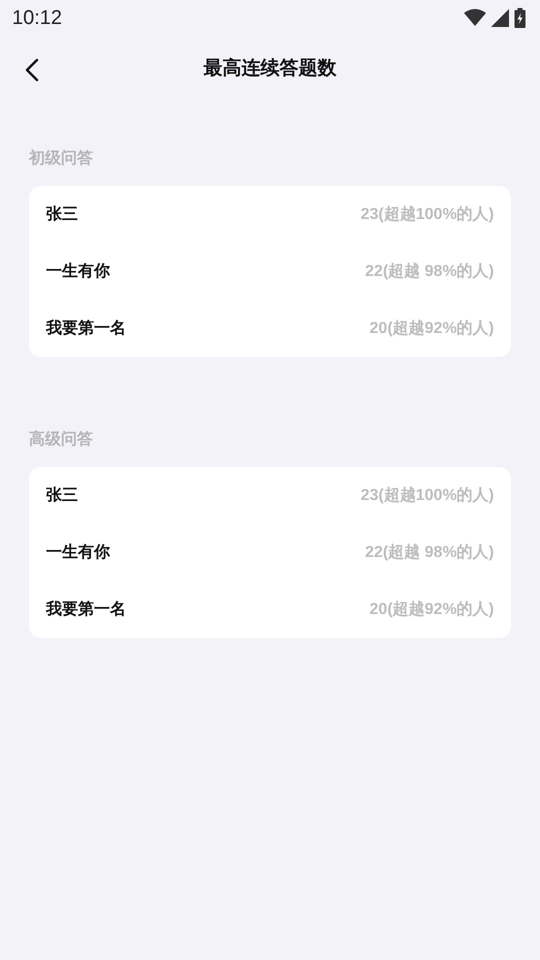  Describe the element at coordinates (500, 18) in the screenshot. I see `signal-icon` at that location.